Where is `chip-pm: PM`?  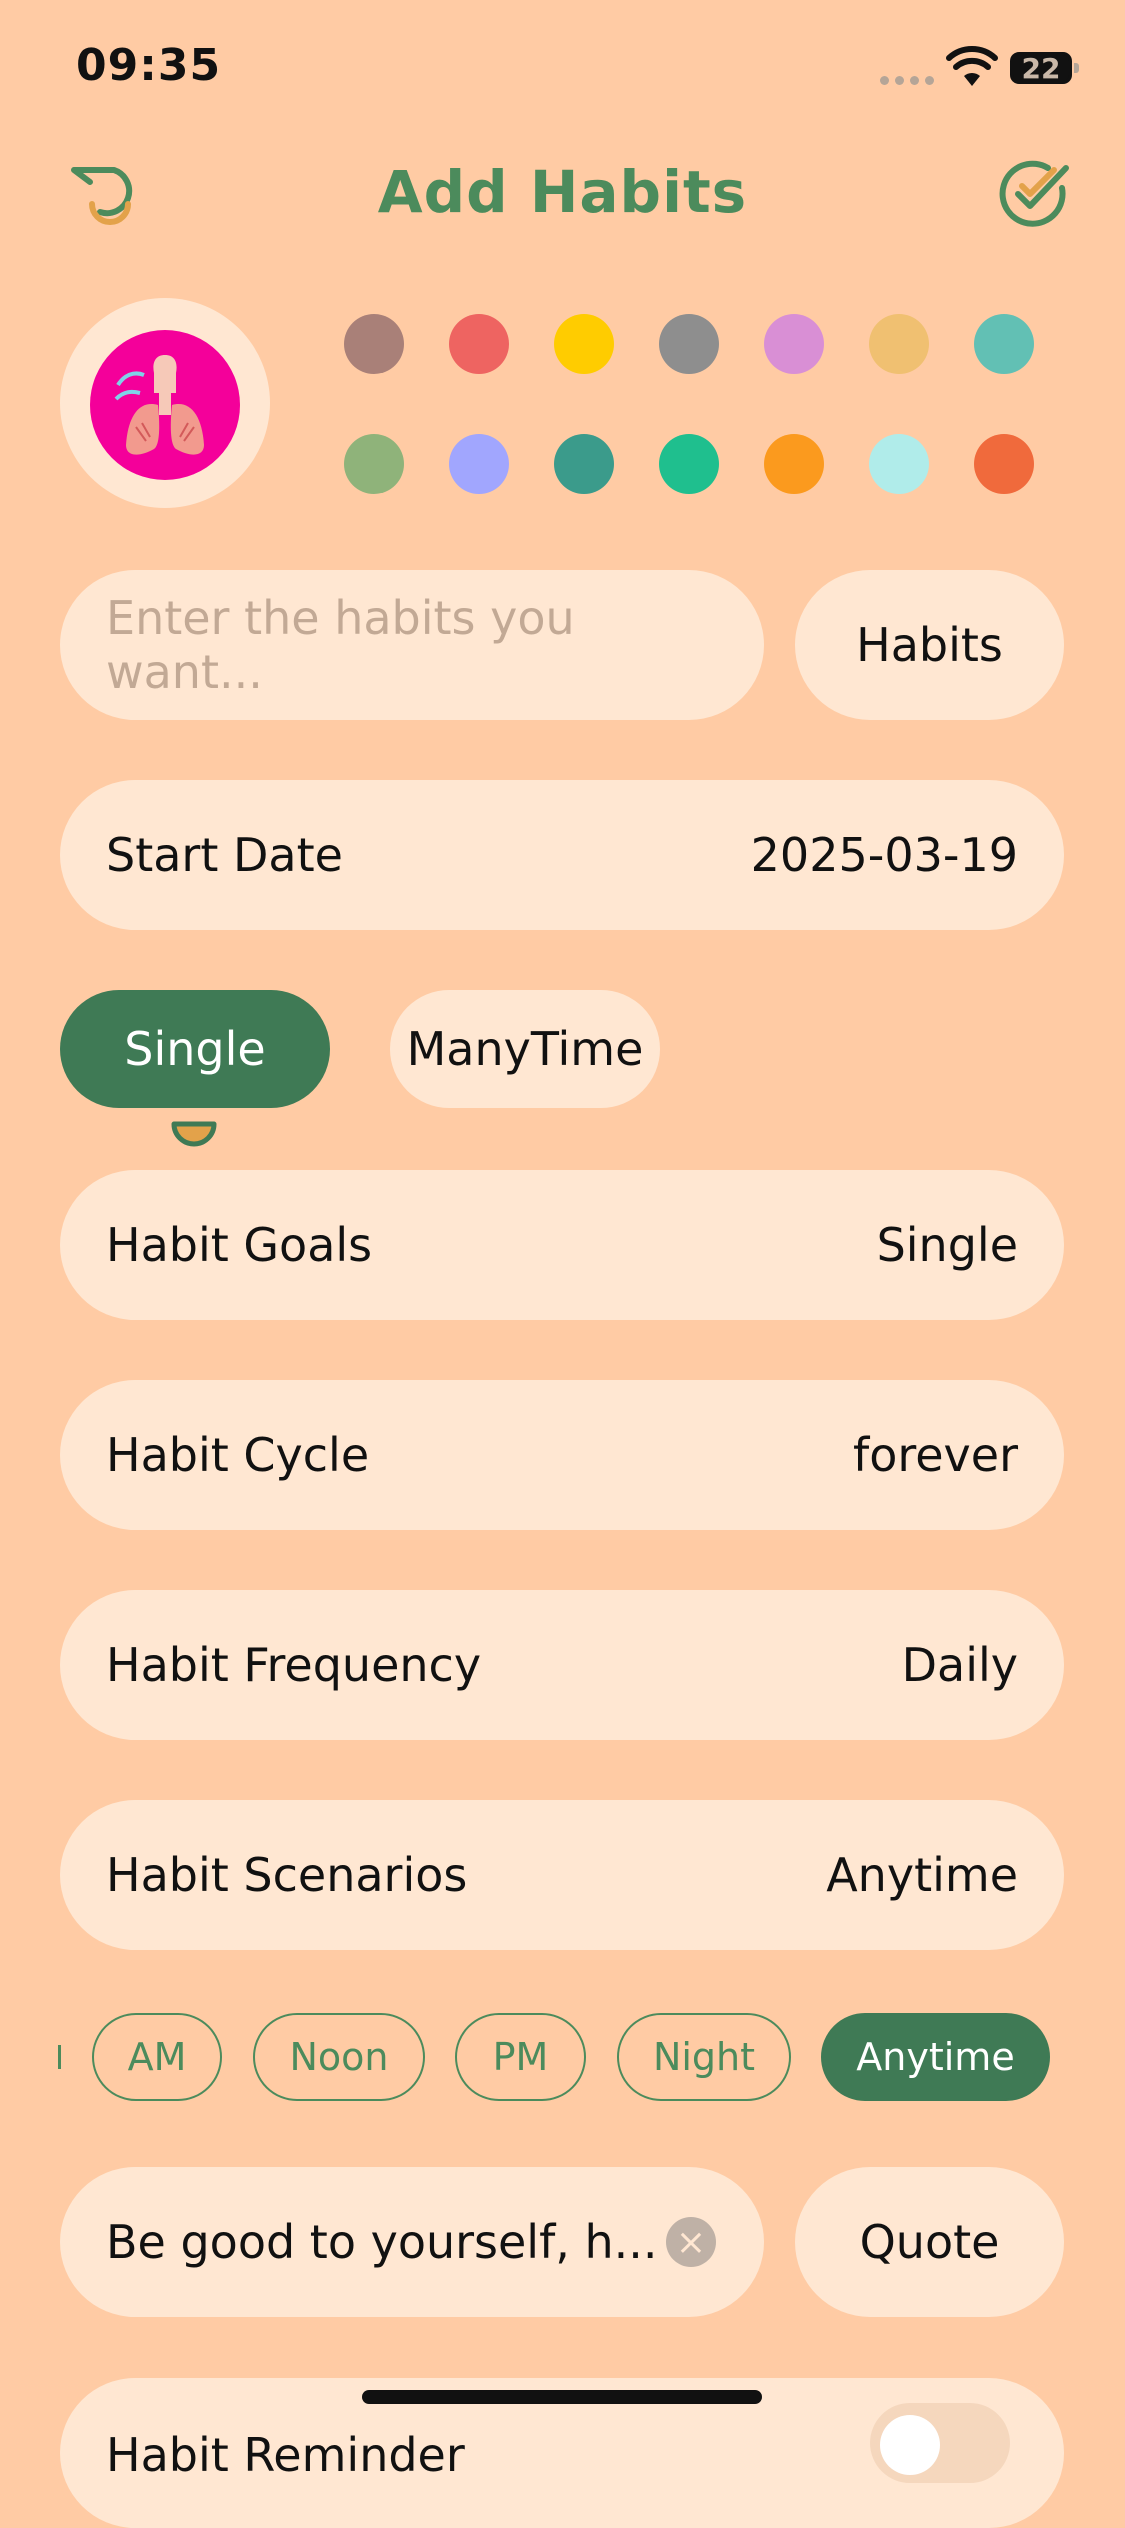 chip-pm: PM is located at coordinates (520, 2057).